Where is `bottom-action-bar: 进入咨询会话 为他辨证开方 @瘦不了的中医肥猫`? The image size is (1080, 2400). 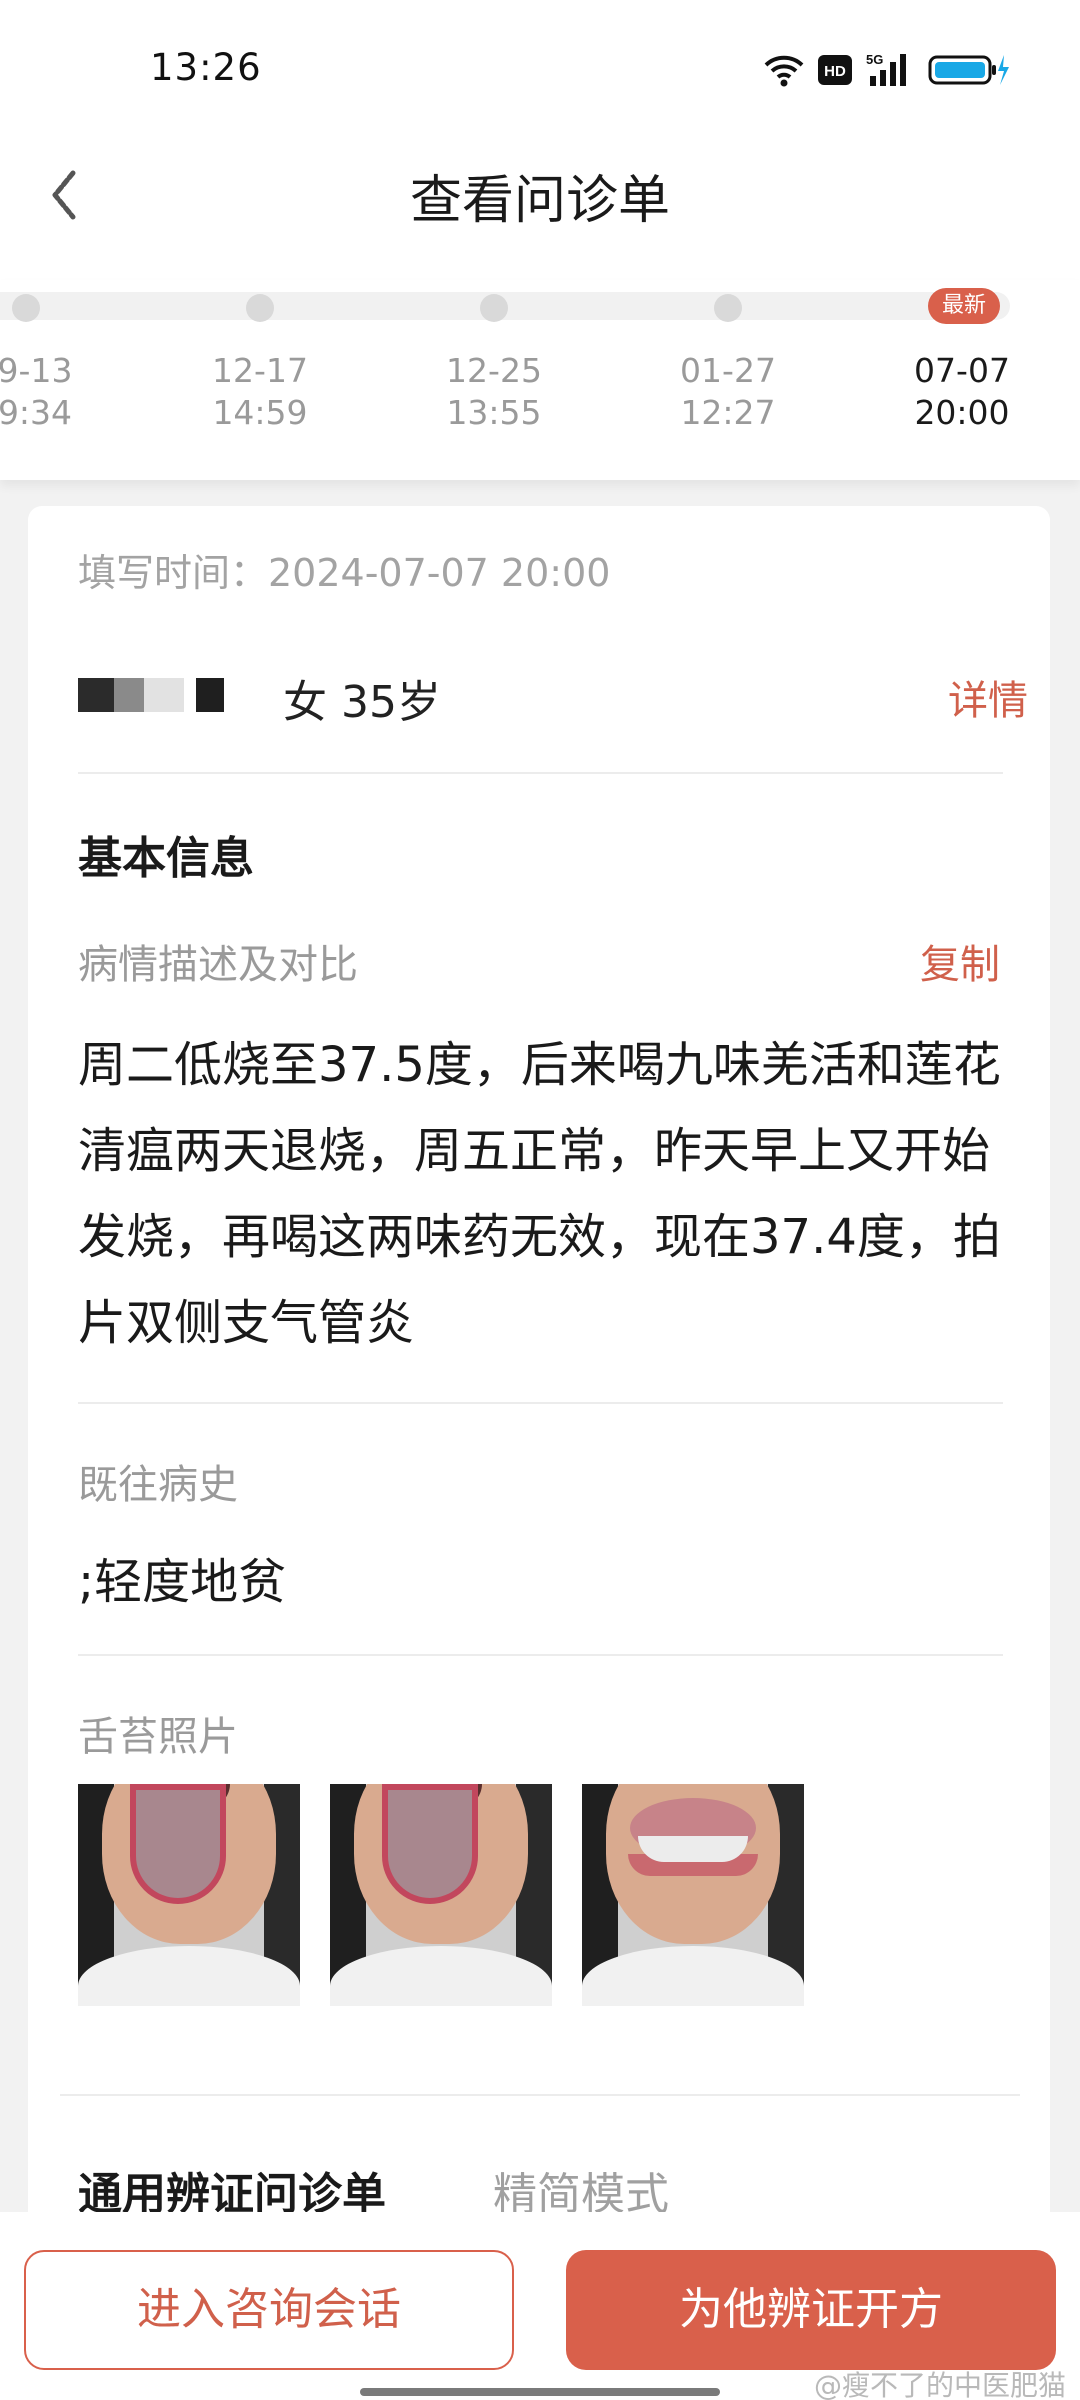
bottom-action-bar: 进入咨询会话 为他辨证开方 @瘦不了的中医肥猫 is located at coordinates (540, 2306).